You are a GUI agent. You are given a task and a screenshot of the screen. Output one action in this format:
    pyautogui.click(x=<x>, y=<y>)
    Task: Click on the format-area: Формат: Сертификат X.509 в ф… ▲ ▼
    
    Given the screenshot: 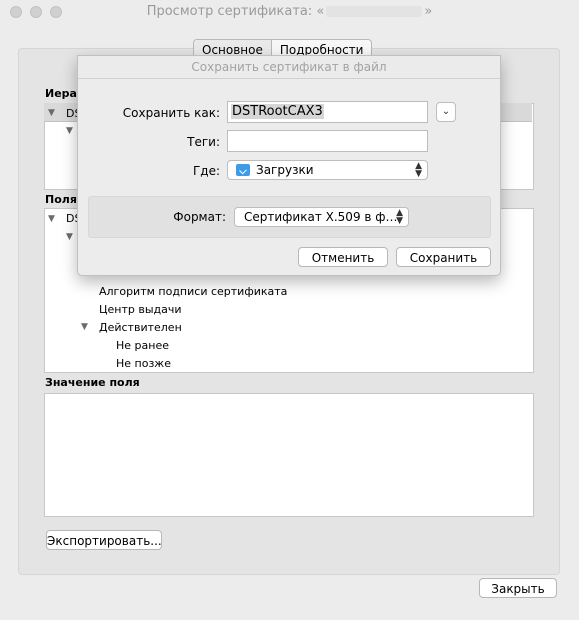 What is the action you would take?
    pyautogui.click(x=289, y=217)
    